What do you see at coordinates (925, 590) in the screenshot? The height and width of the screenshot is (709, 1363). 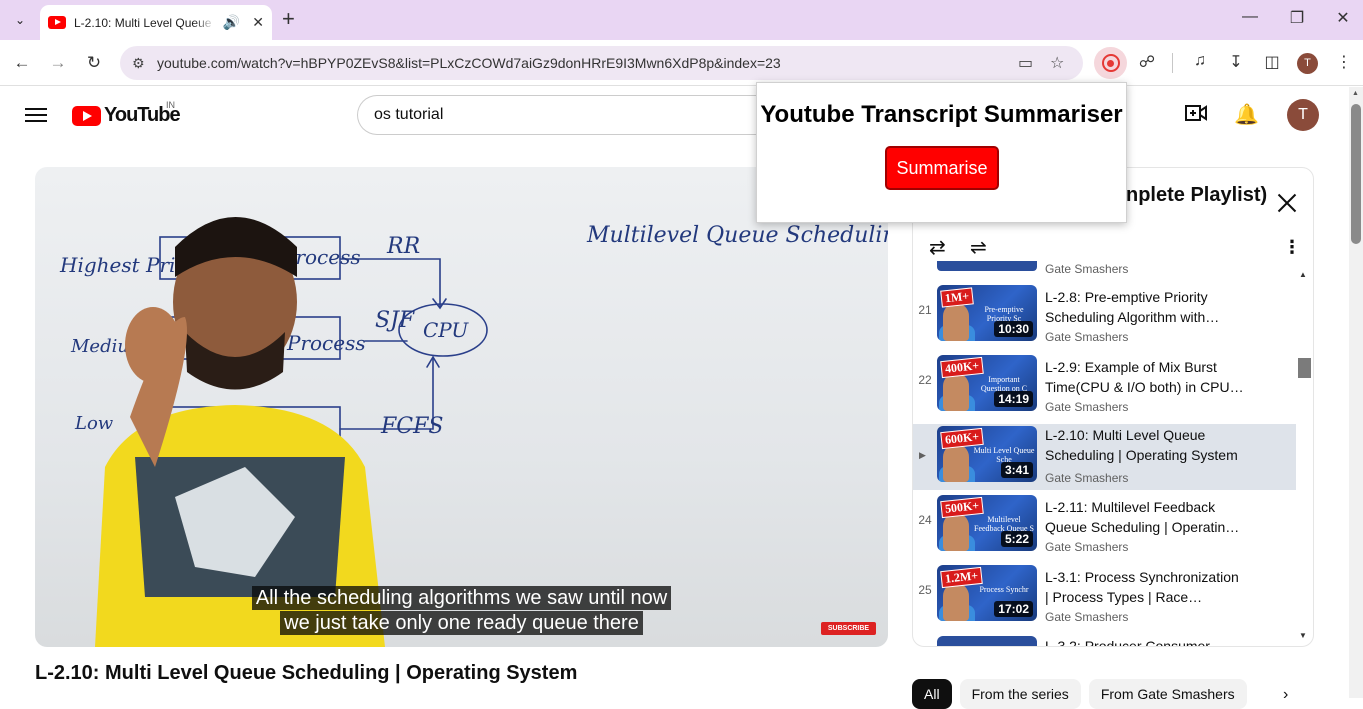 I see `item-index: 25` at bounding box center [925, 590].